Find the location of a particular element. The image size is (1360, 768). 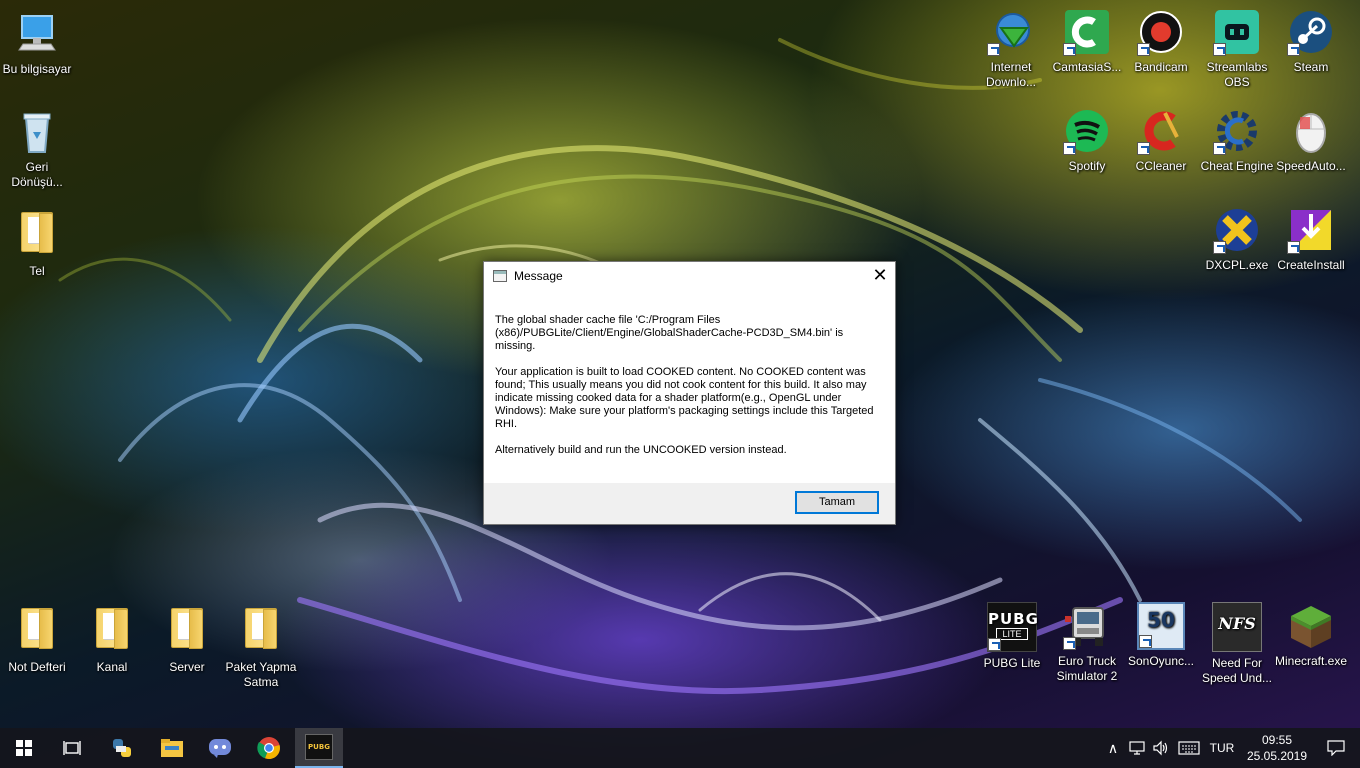

desktop-icon-label: Spotify is located at coordinates (1087, 166).